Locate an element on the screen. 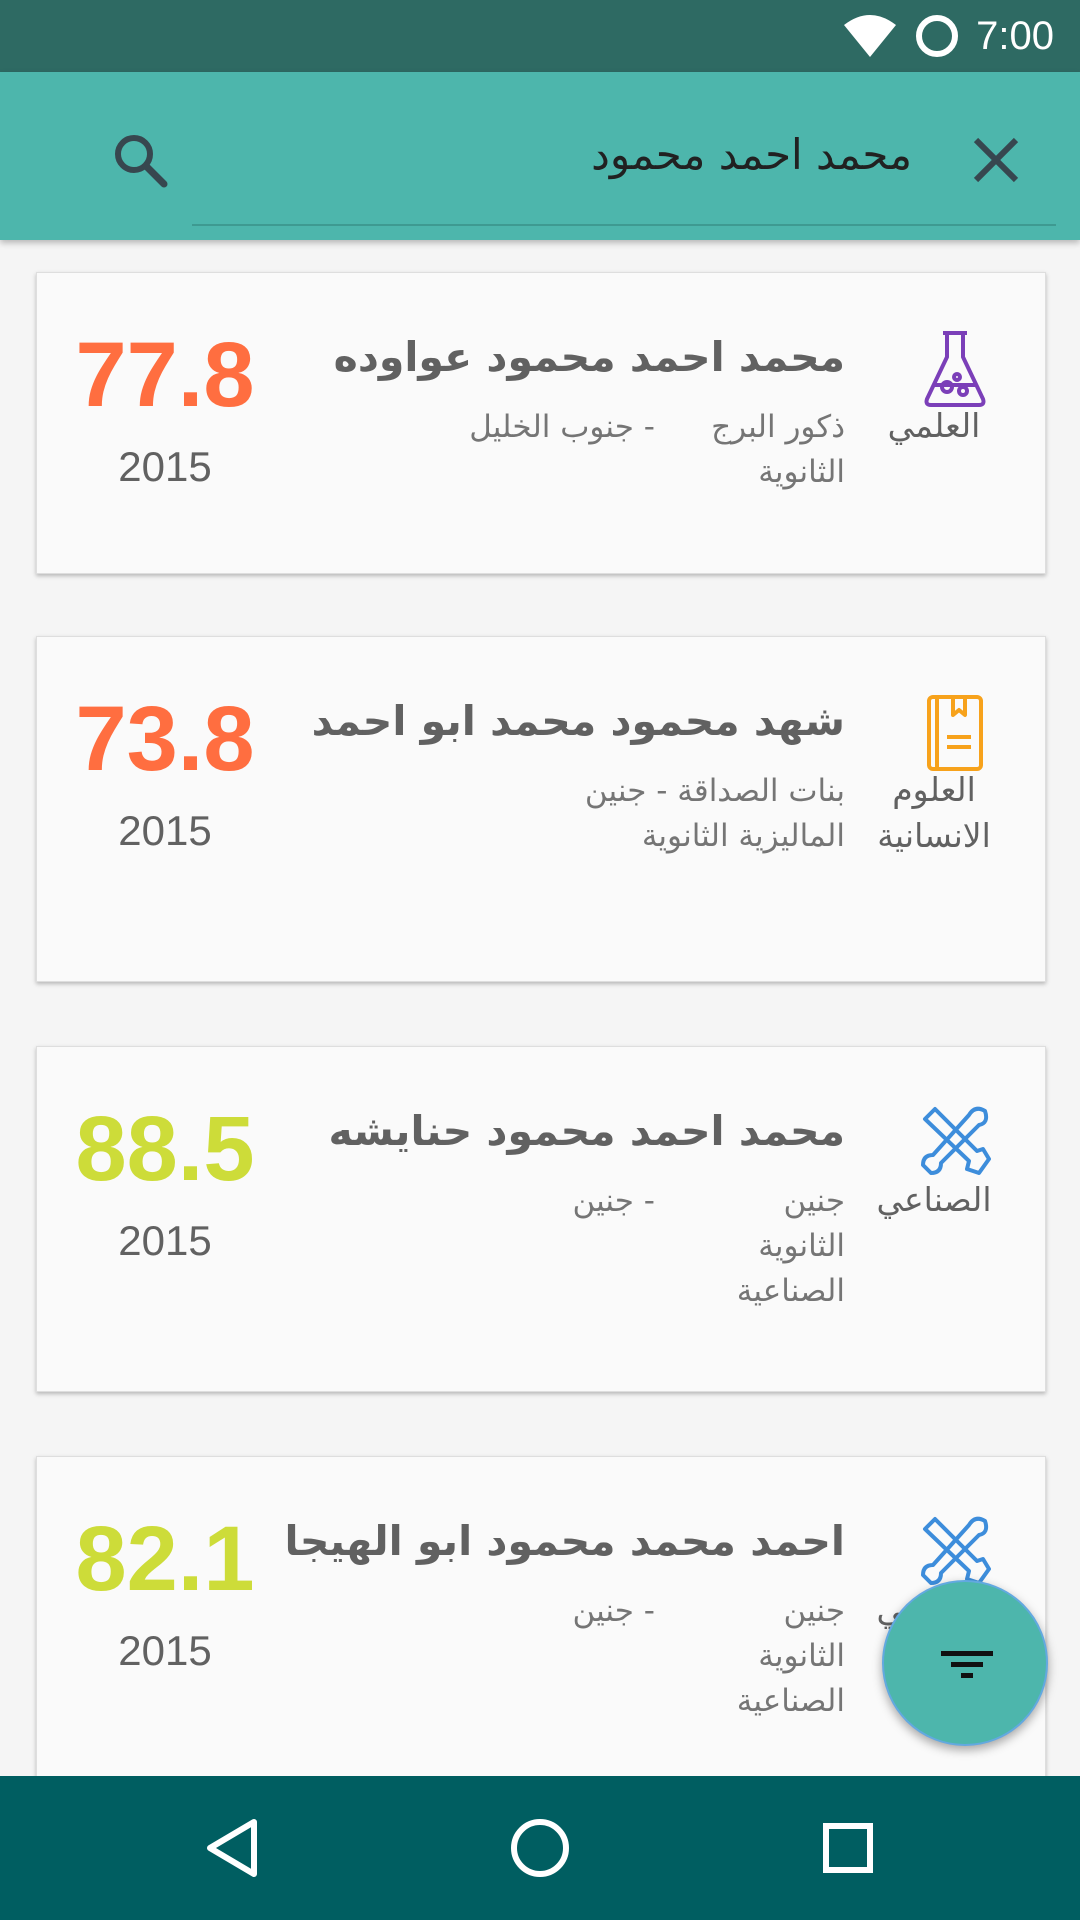 The image size is (1080, 1920). nav-back-button is located at coordinates (232, 1848).